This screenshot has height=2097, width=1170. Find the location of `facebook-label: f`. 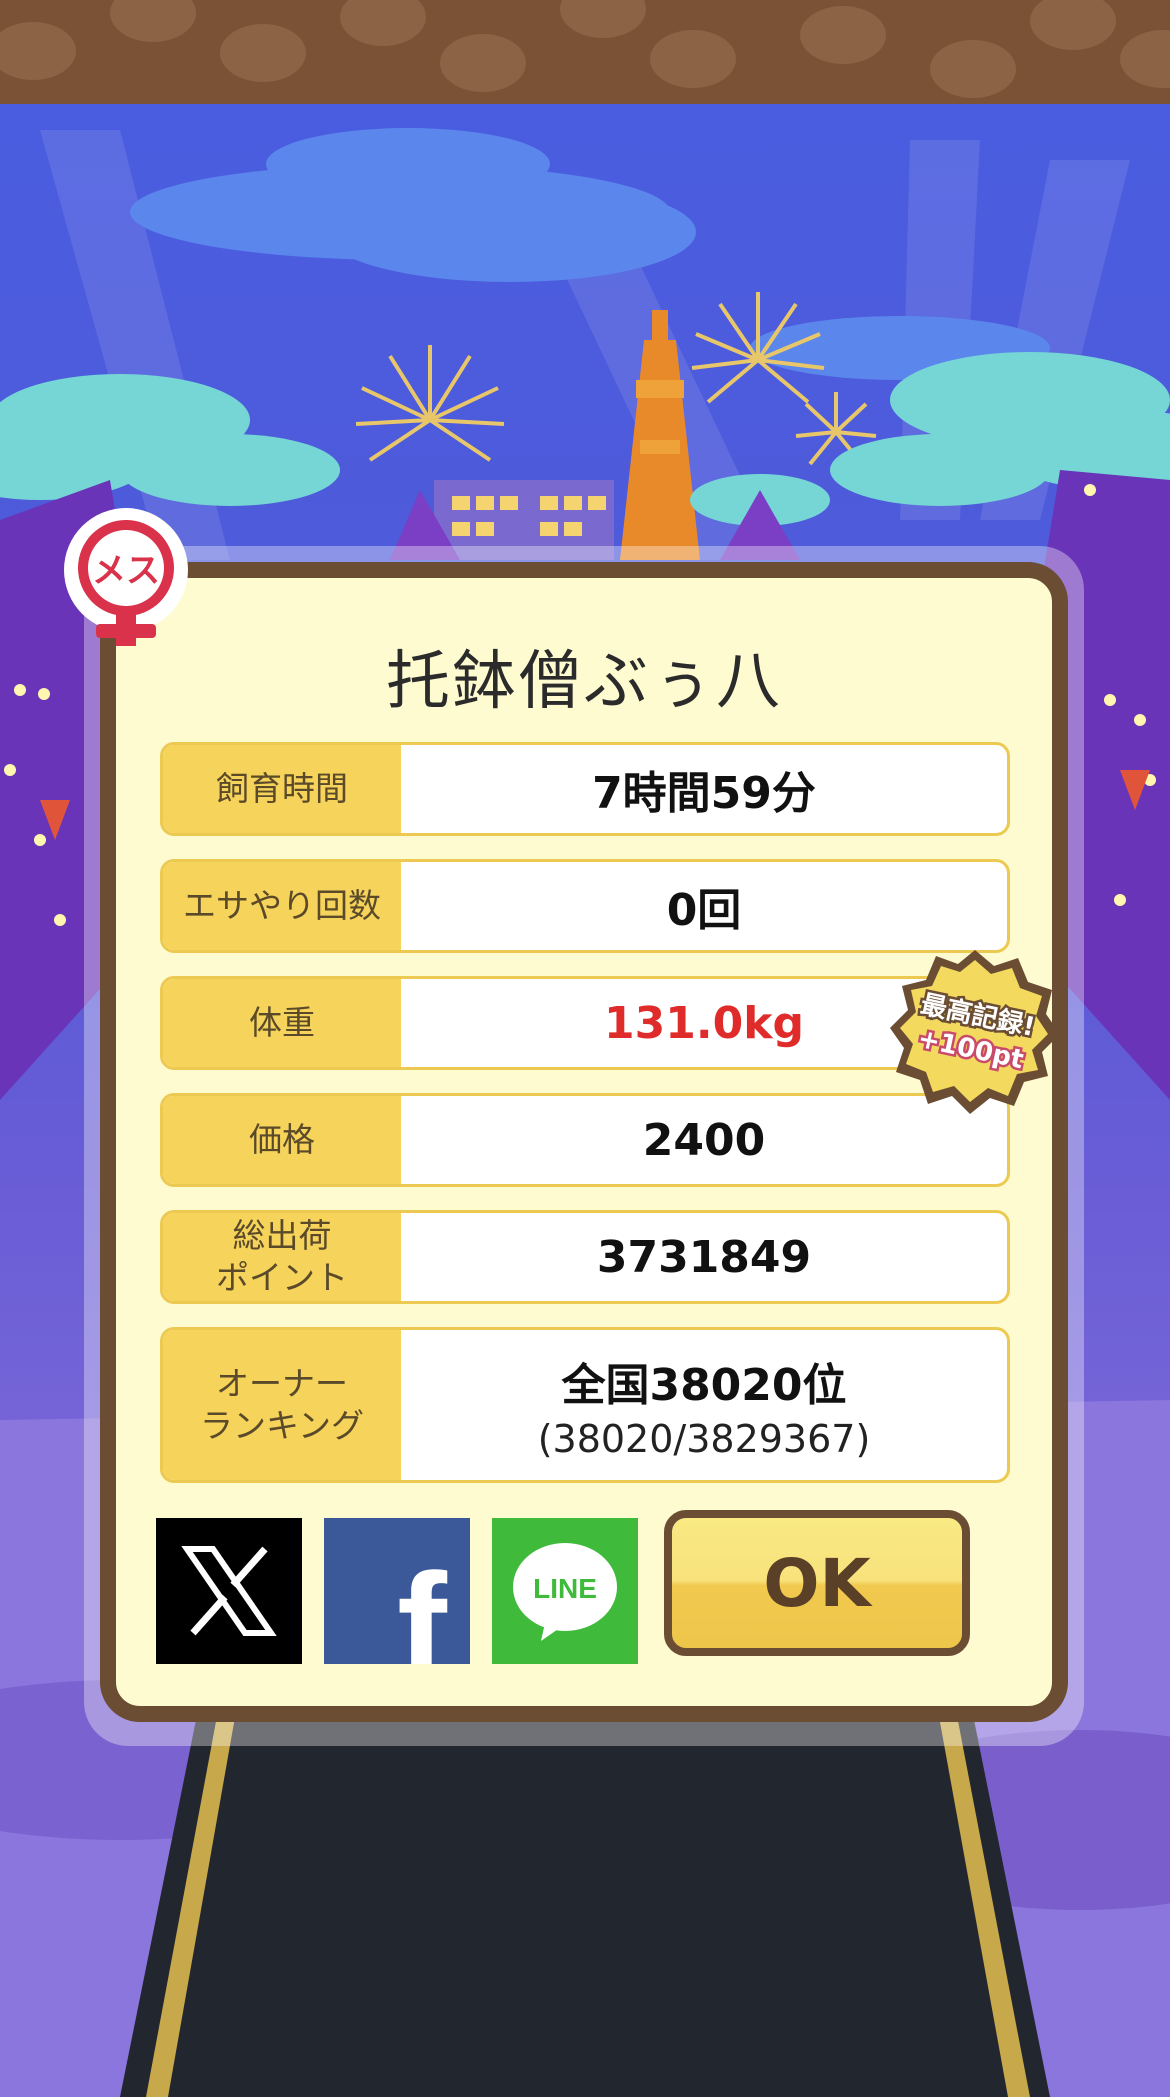

facebook-label: f is located at coordinates (422, 1603).